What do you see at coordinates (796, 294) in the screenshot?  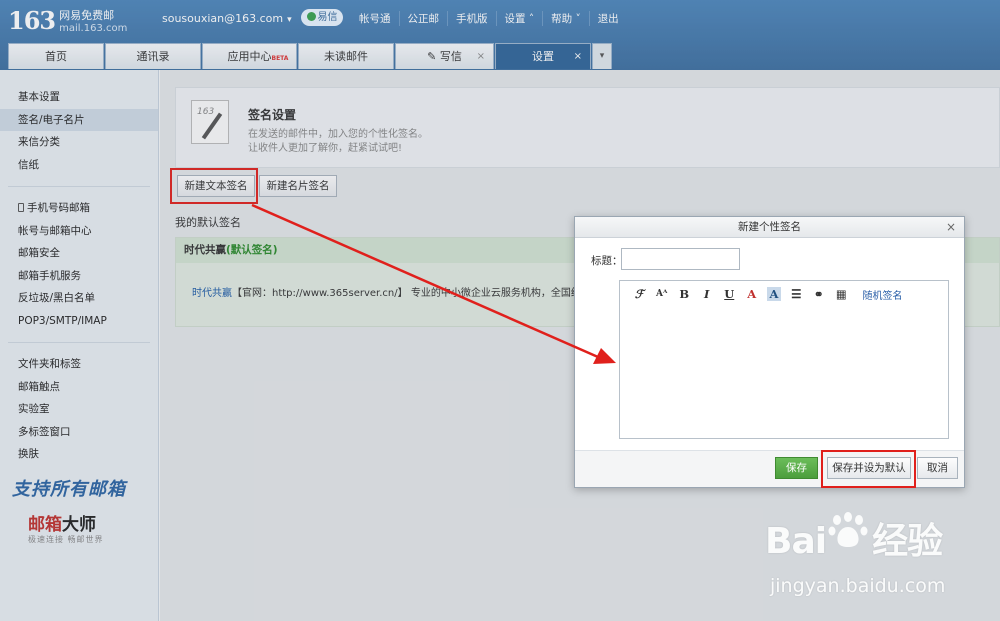 I see `align-icon: ☰` at bounding box center [796, 294].